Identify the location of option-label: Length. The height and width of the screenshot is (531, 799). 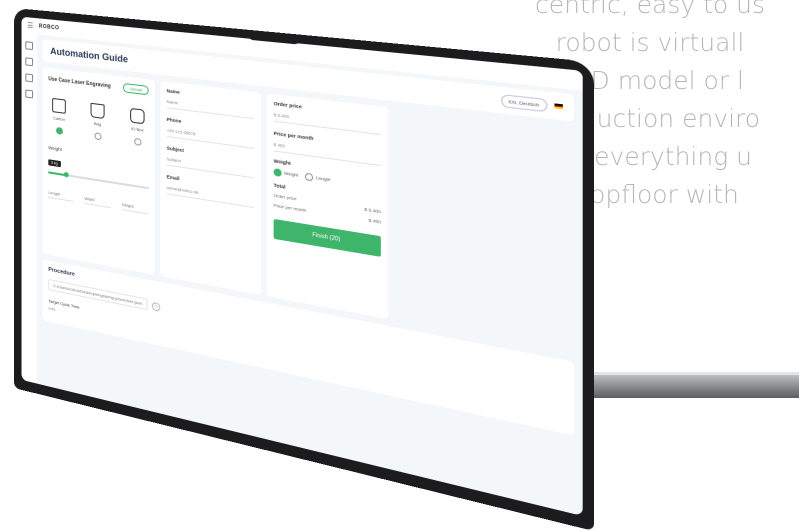
(323, 178).